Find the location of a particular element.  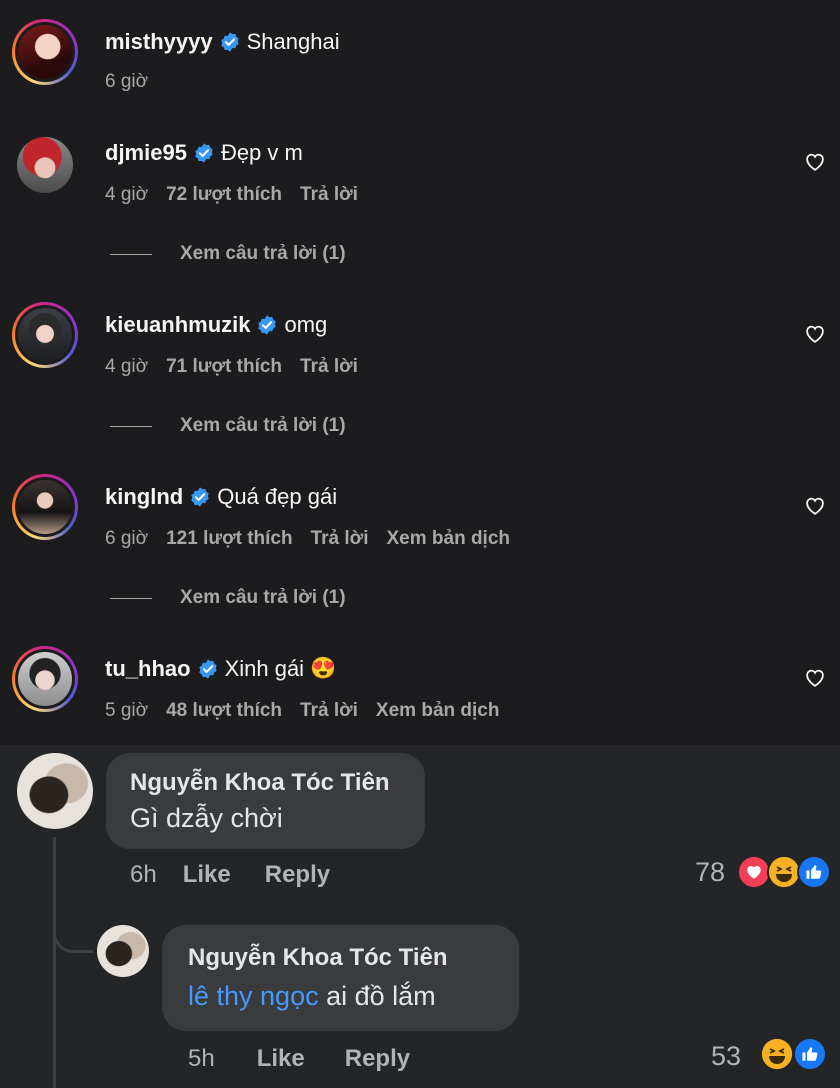

comment-text: Gì dzẫy chời is located at coordinates (206, 818).